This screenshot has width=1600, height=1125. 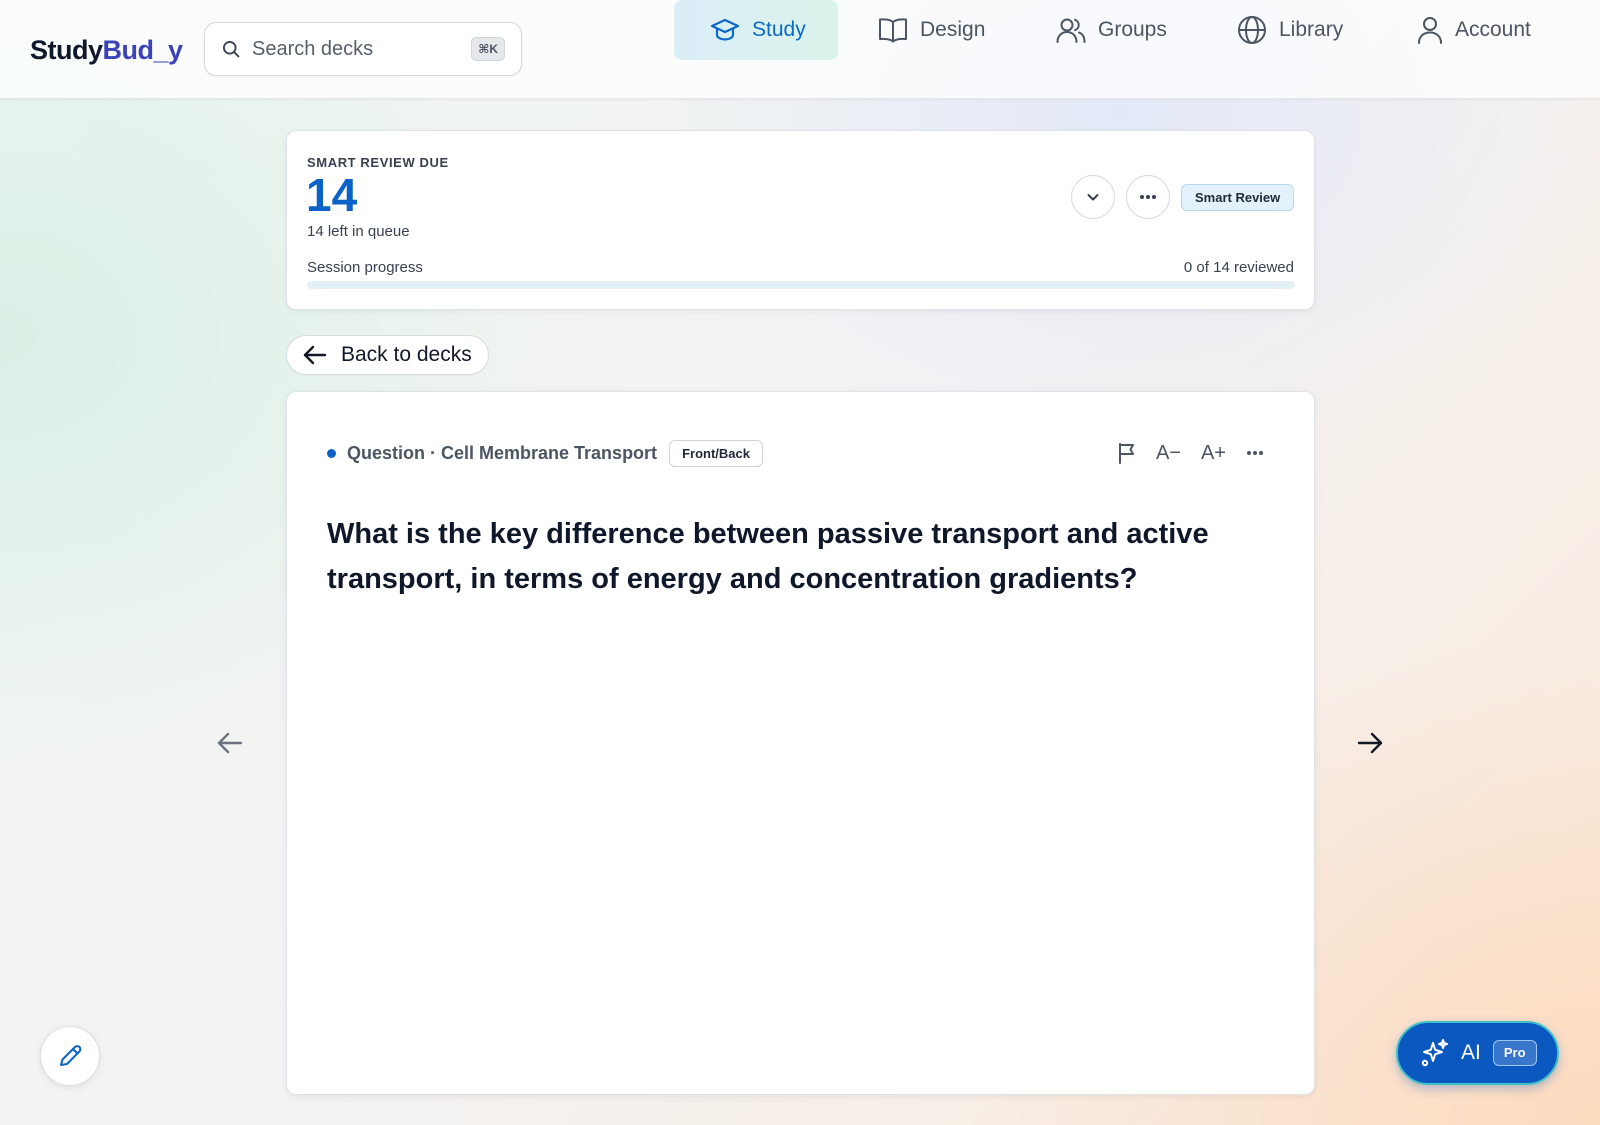 What do you see at coordinates (488, 49) in the screenshot?
I see `search-shortcut-badge: ⌘K` at bounding box center [488, 49].